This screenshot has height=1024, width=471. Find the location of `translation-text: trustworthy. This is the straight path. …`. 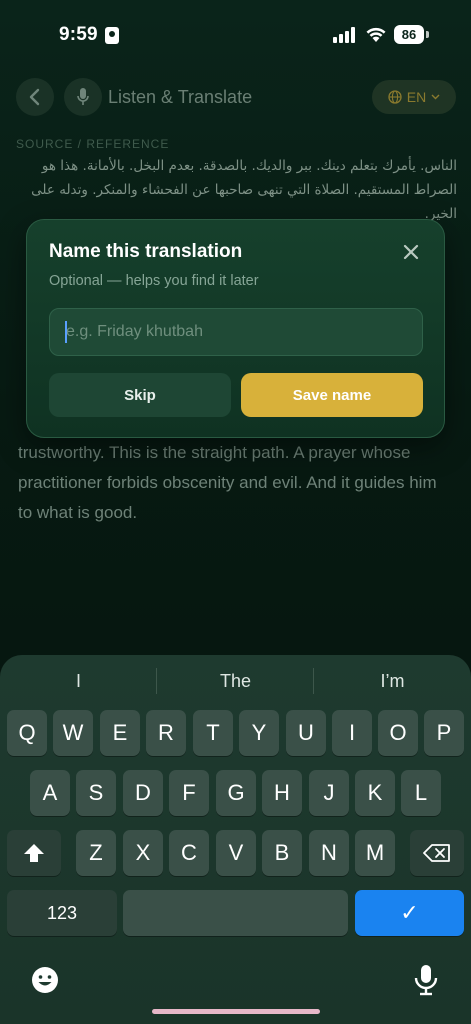

translation-text: trustworthy. This is the straight path. … is located at coordinates (227, 482).